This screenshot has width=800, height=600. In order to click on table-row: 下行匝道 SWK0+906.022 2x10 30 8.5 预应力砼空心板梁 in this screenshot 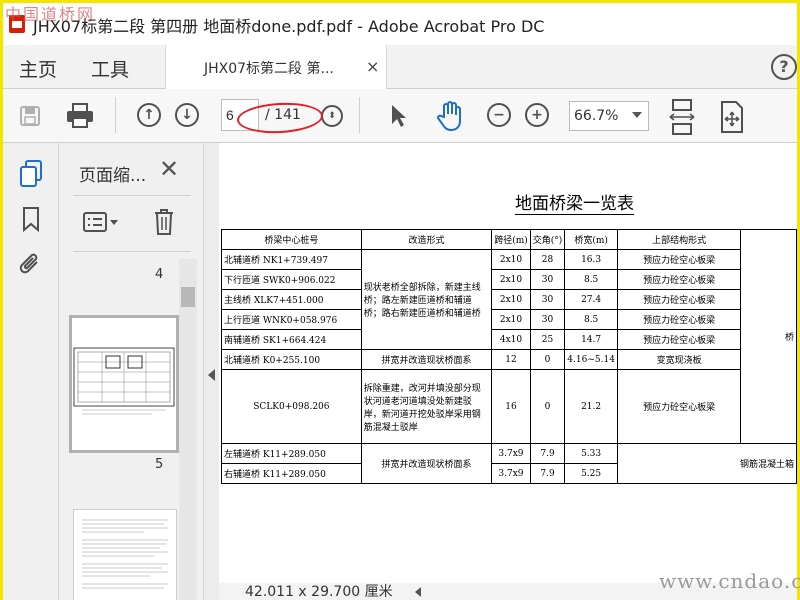, I will do `click(509, 279)`.